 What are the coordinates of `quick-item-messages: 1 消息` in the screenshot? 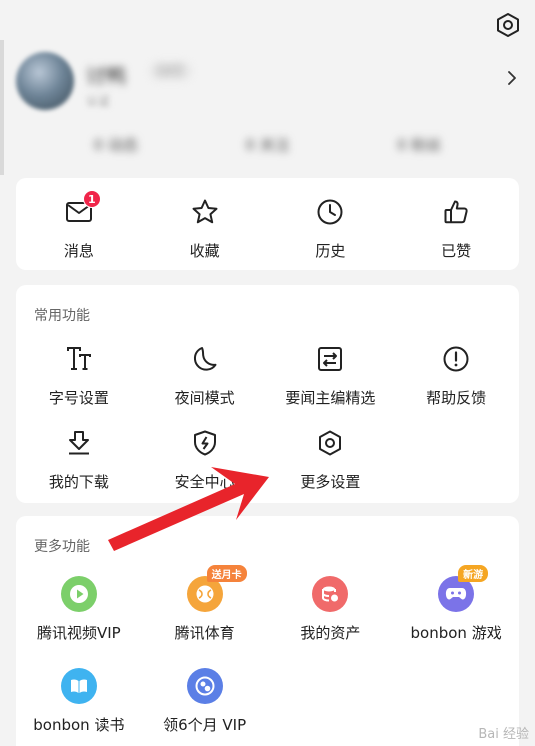 It's located at (79, 232).